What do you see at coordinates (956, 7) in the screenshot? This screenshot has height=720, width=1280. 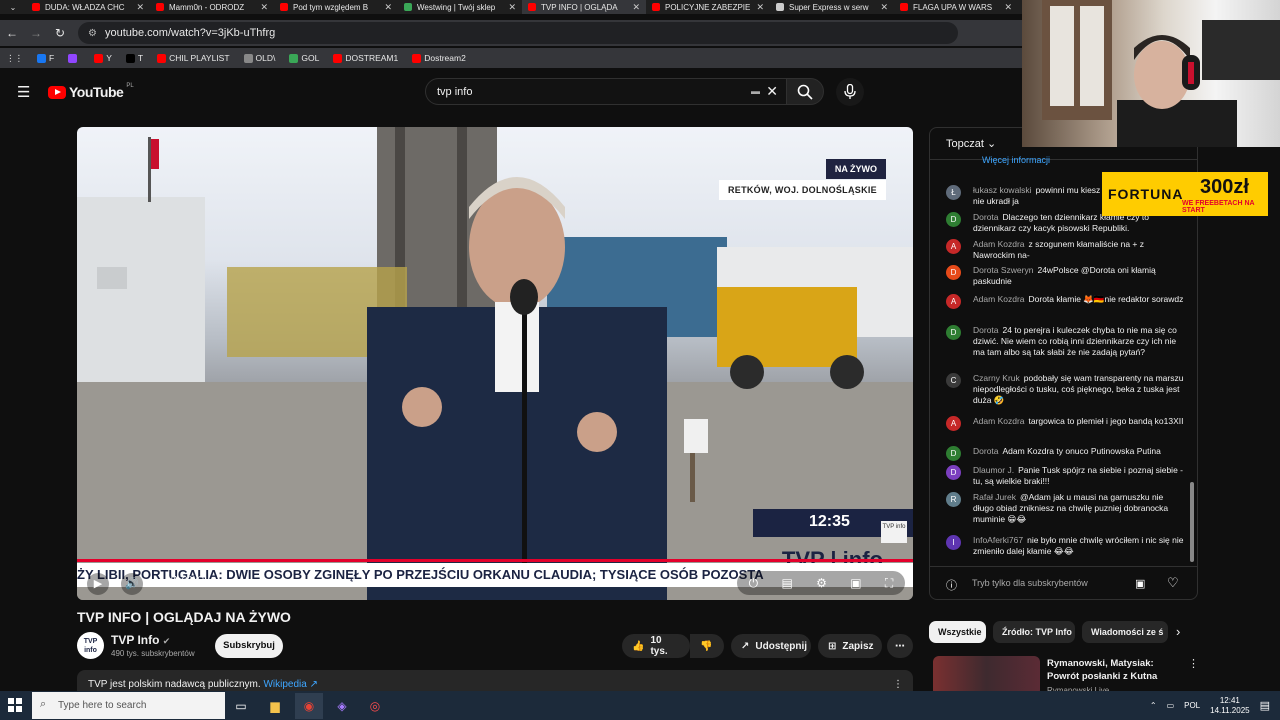 I see `browser-tab: FLAGA UPA W WARS ✕` at bounding box center [956, 7].